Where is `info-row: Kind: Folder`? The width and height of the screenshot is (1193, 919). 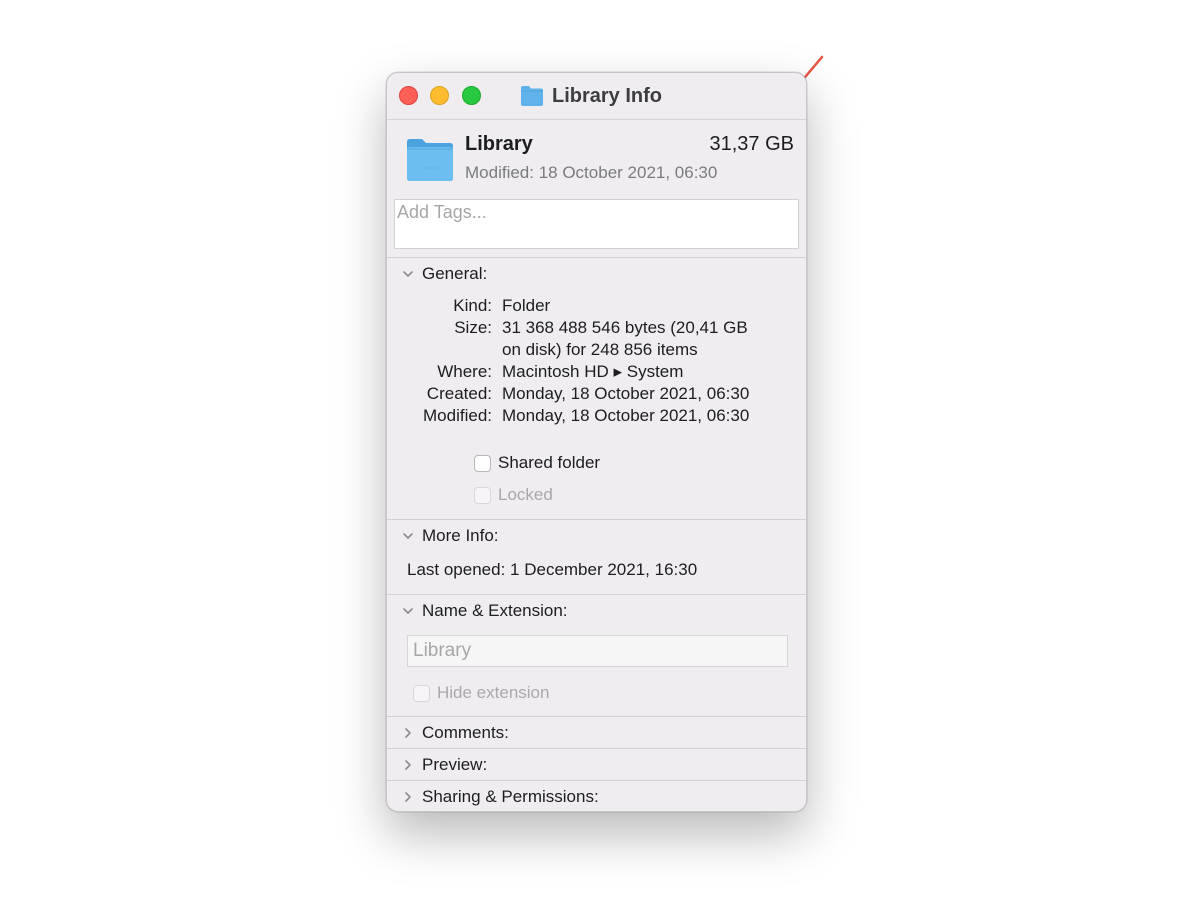
info-row: Kind: Folder is located at coordinates (502, 305).